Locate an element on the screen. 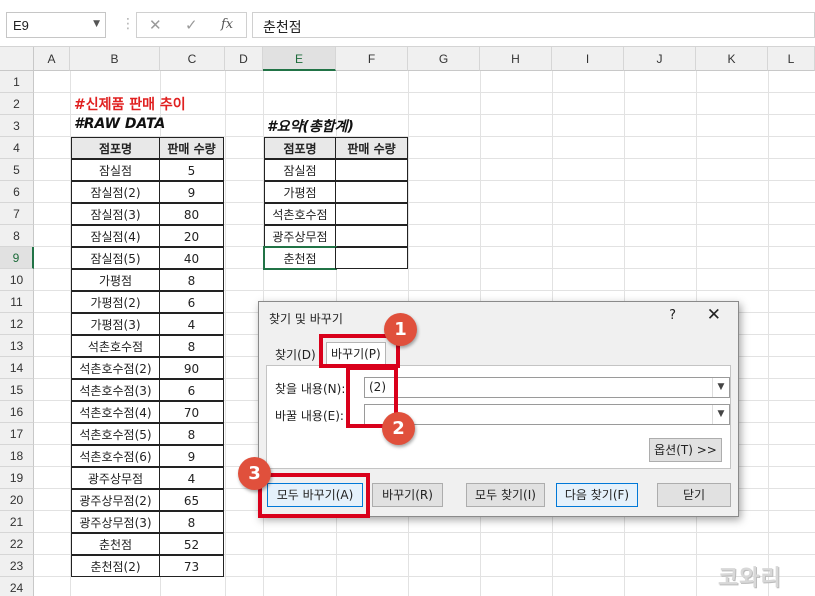 This screenshot has height=596, width=815. row-header-9: 9 is located at coordinates (17, 258).